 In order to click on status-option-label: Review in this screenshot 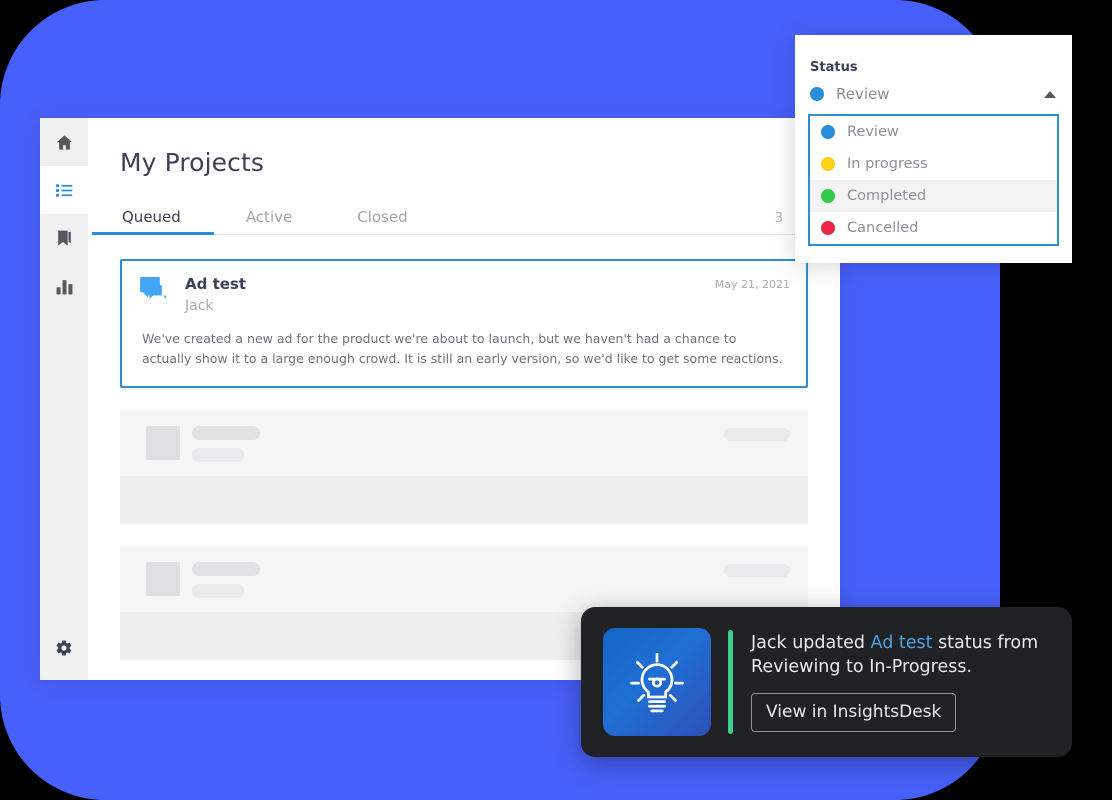, I will do `click(873, 132)`.